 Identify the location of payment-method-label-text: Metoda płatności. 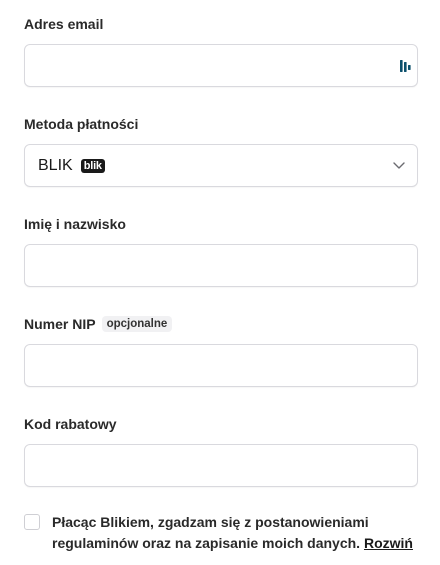
(81, 124).